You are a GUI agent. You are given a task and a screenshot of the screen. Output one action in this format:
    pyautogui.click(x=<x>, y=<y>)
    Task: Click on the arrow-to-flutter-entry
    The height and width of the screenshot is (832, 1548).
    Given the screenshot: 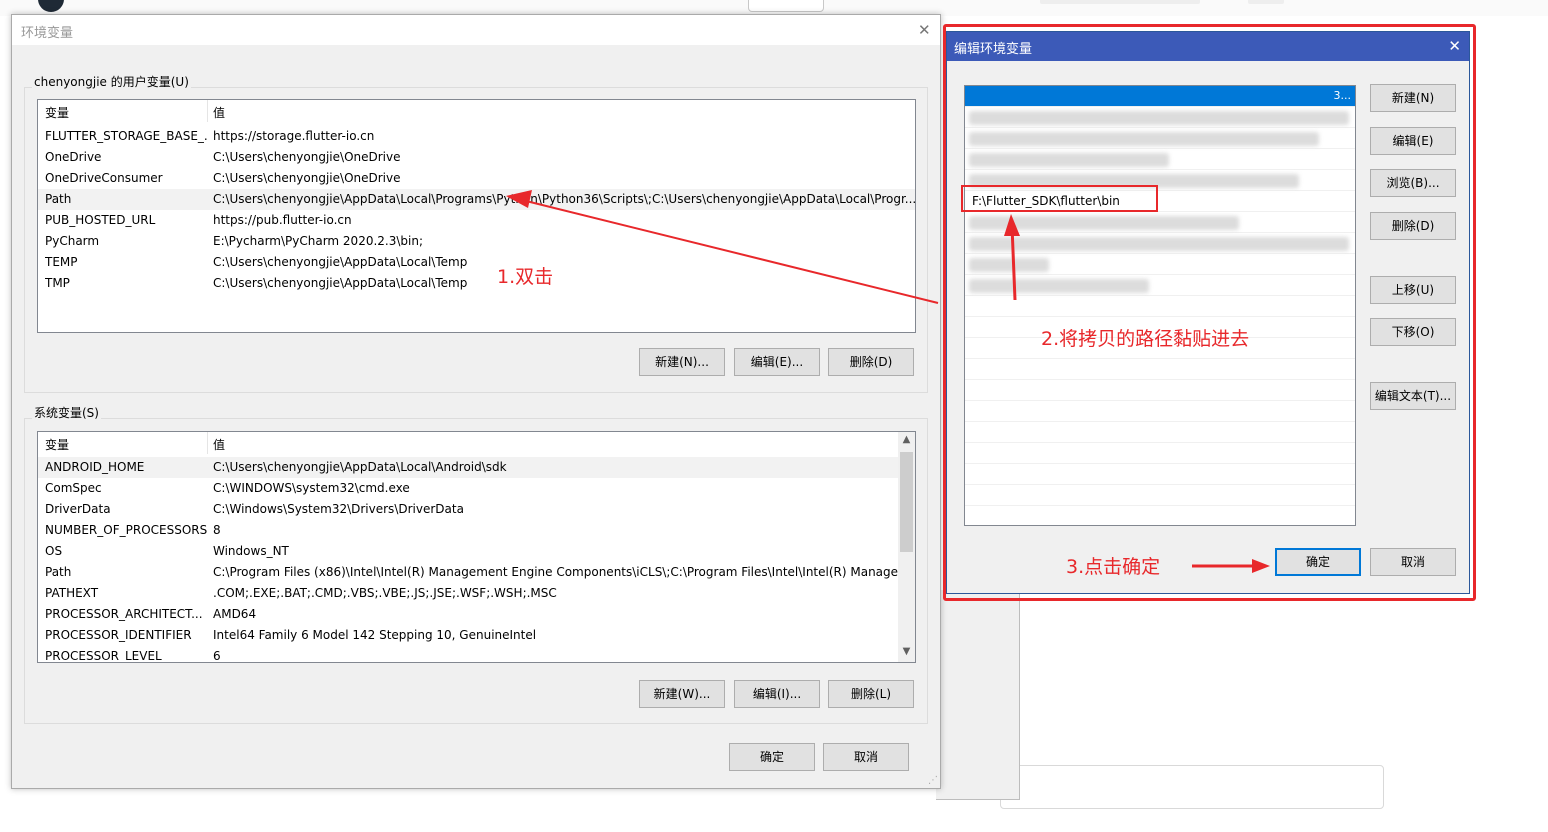 What is the action you would take?
    pyautogui.click(x=1012, y=257)
    